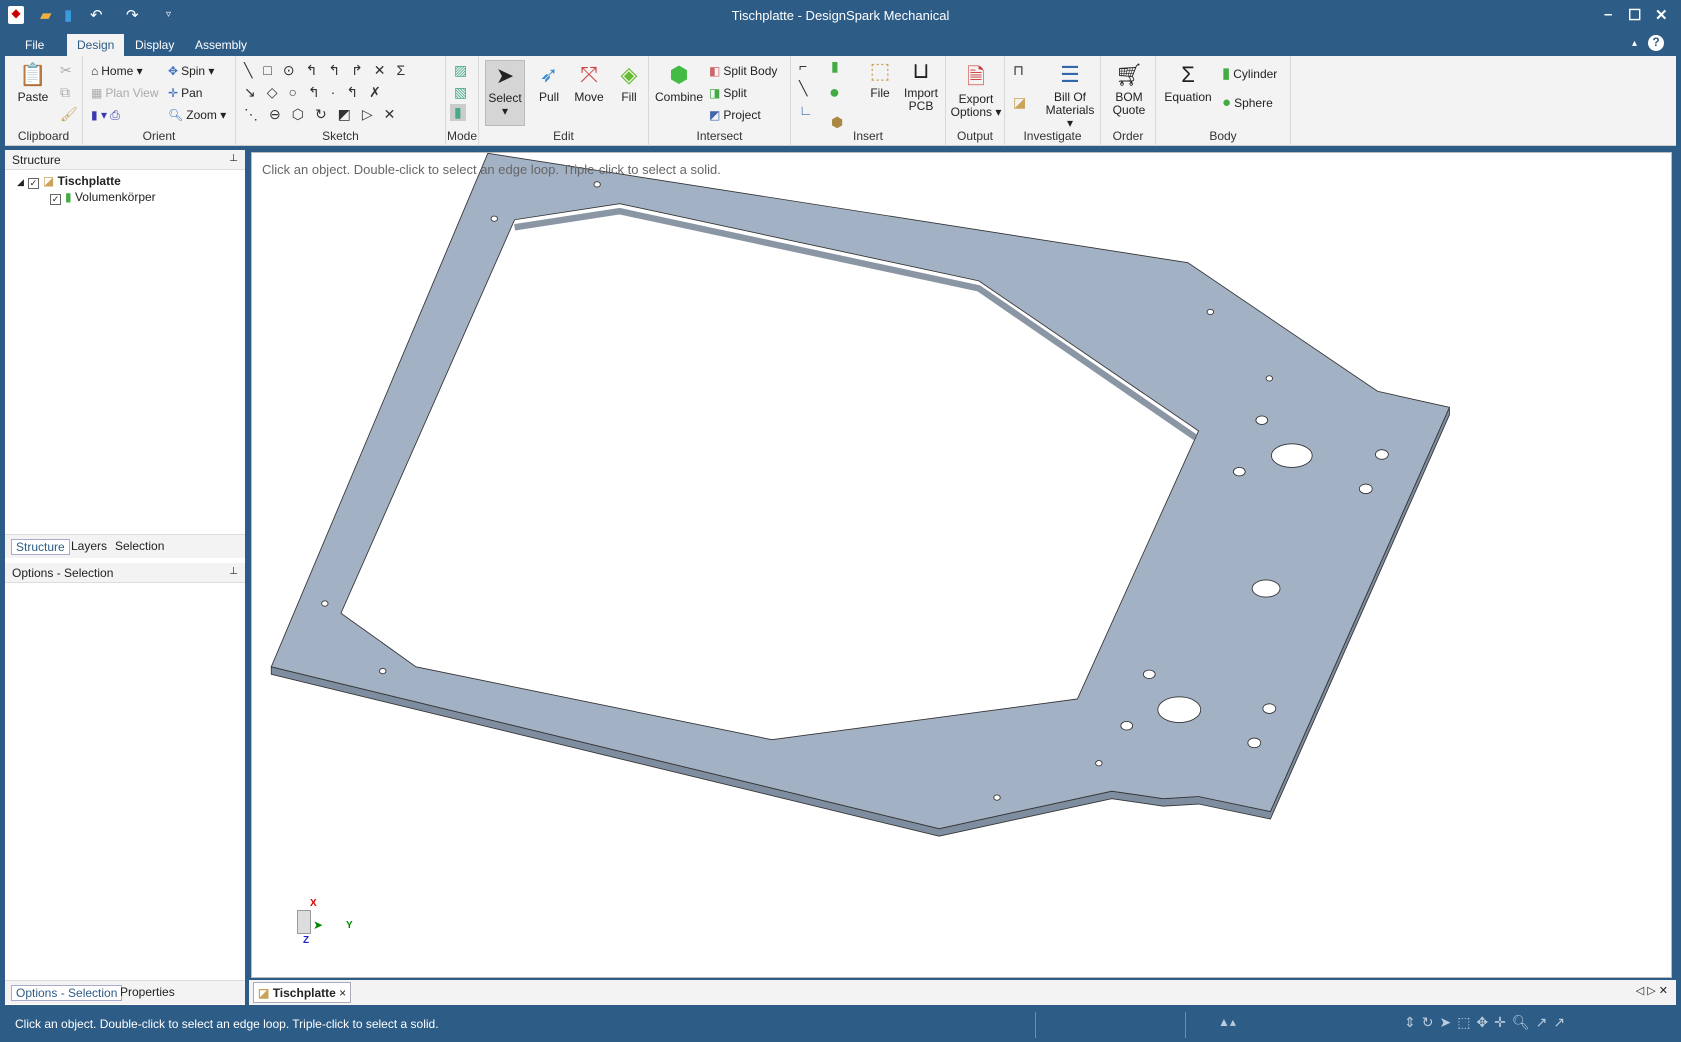 This screenshot has height=1042, width=1681. What do you see at coordinates (302, 992) in the screenshot?
I see `doc-tab-tischplatte: ◪ Tischplatte ×` at bounding box center [302, 992].